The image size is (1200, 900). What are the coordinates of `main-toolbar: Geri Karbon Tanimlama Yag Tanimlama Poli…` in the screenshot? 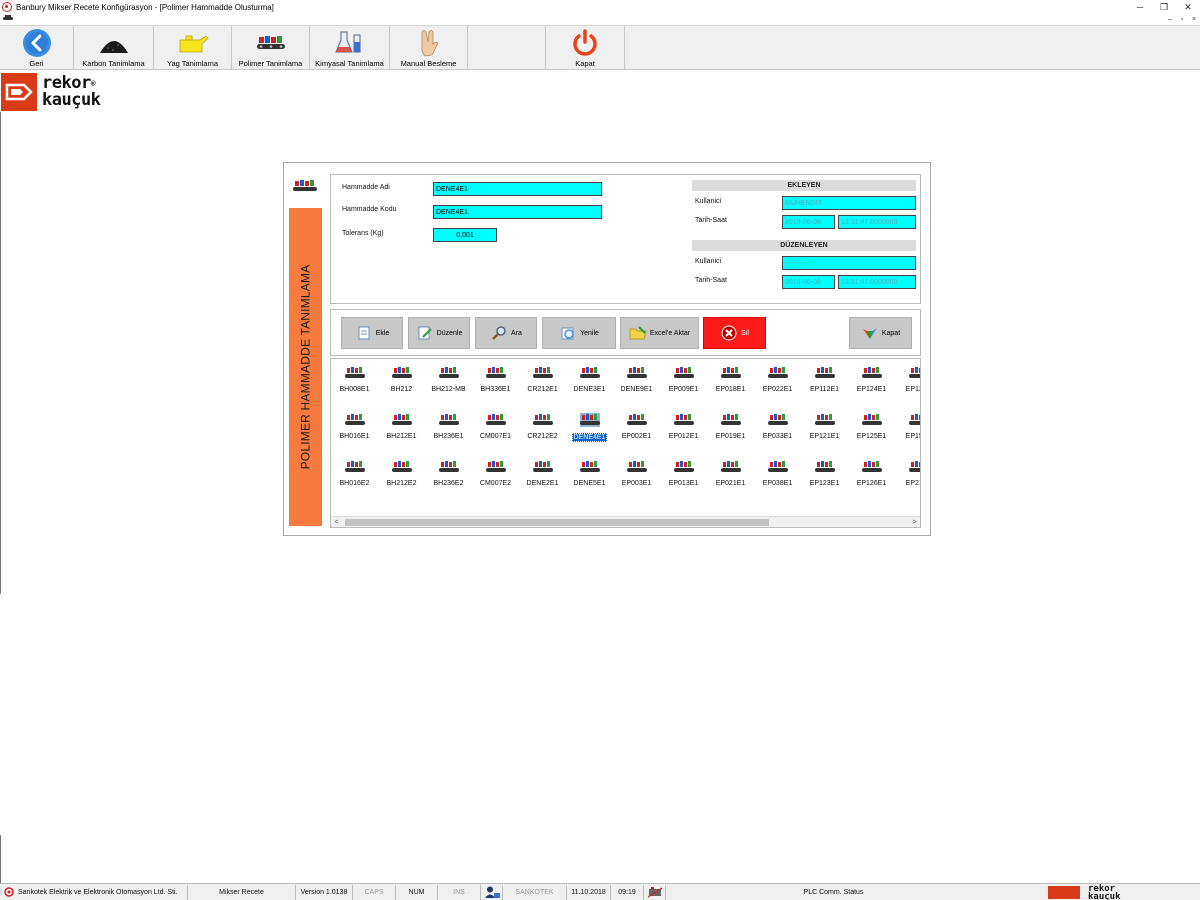 It's located at (600, 47).